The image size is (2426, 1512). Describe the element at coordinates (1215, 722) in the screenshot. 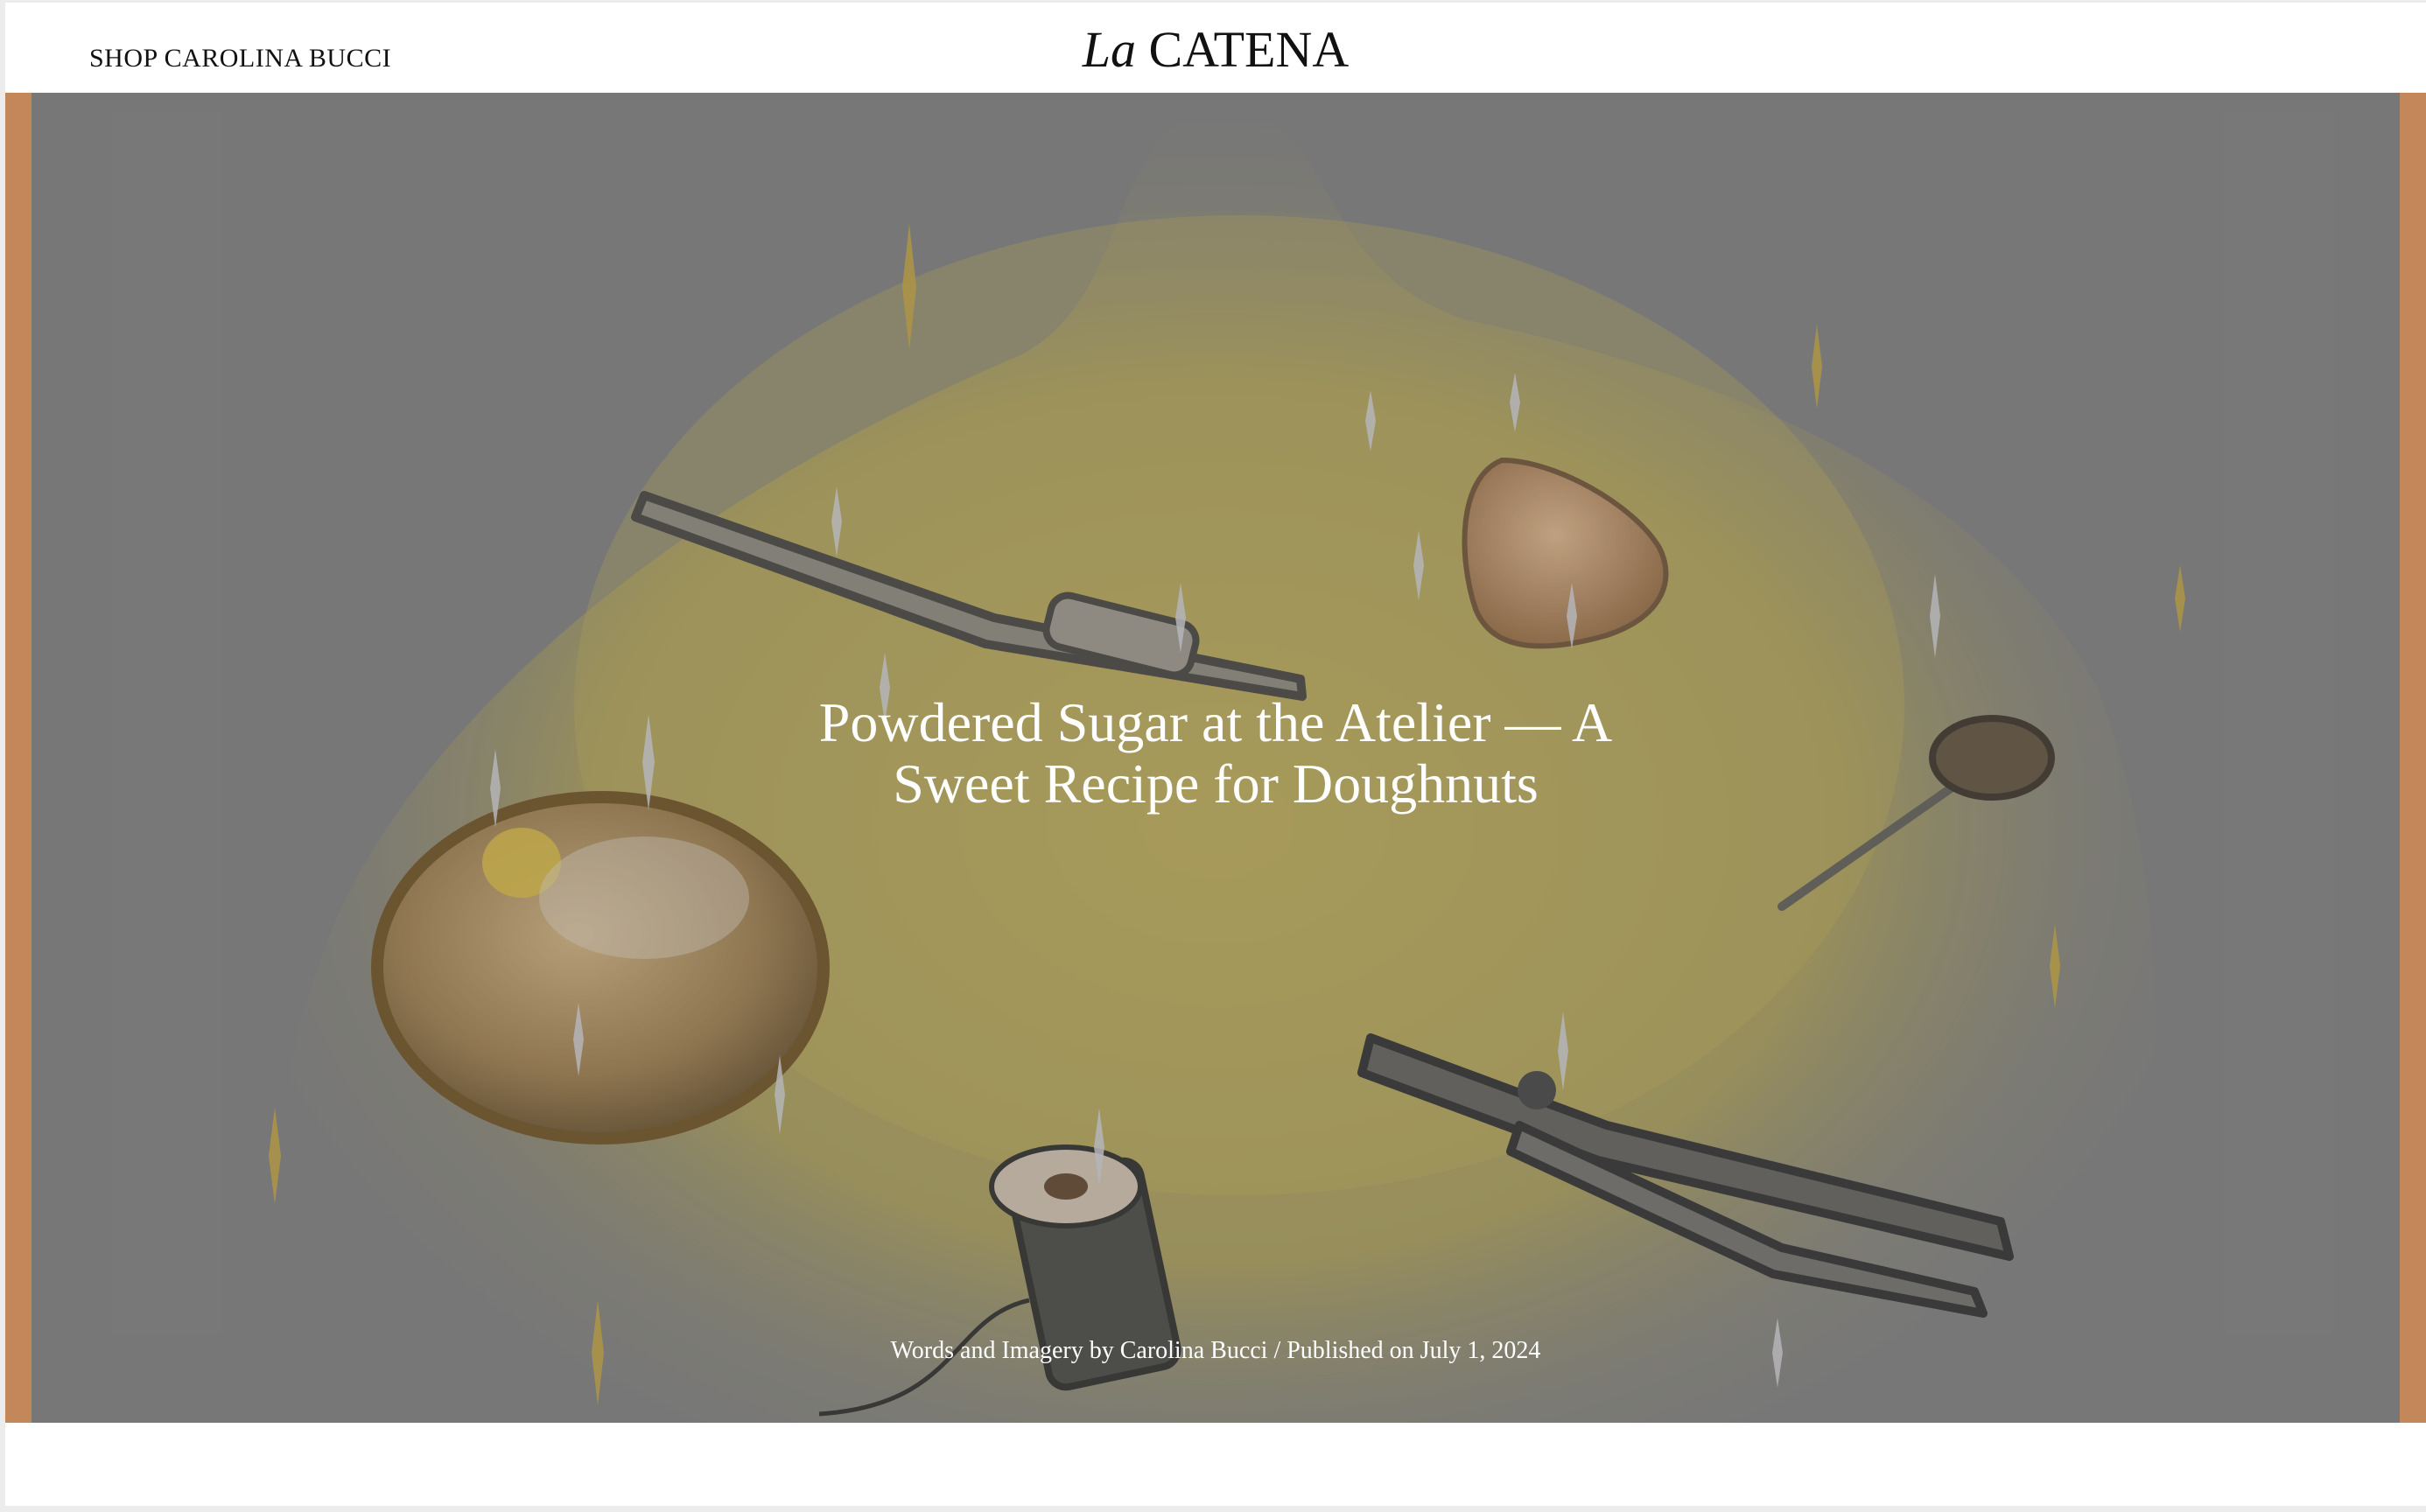

I see `article-title-line-1: Powdered Sugar at the Atelier — A` at that location.